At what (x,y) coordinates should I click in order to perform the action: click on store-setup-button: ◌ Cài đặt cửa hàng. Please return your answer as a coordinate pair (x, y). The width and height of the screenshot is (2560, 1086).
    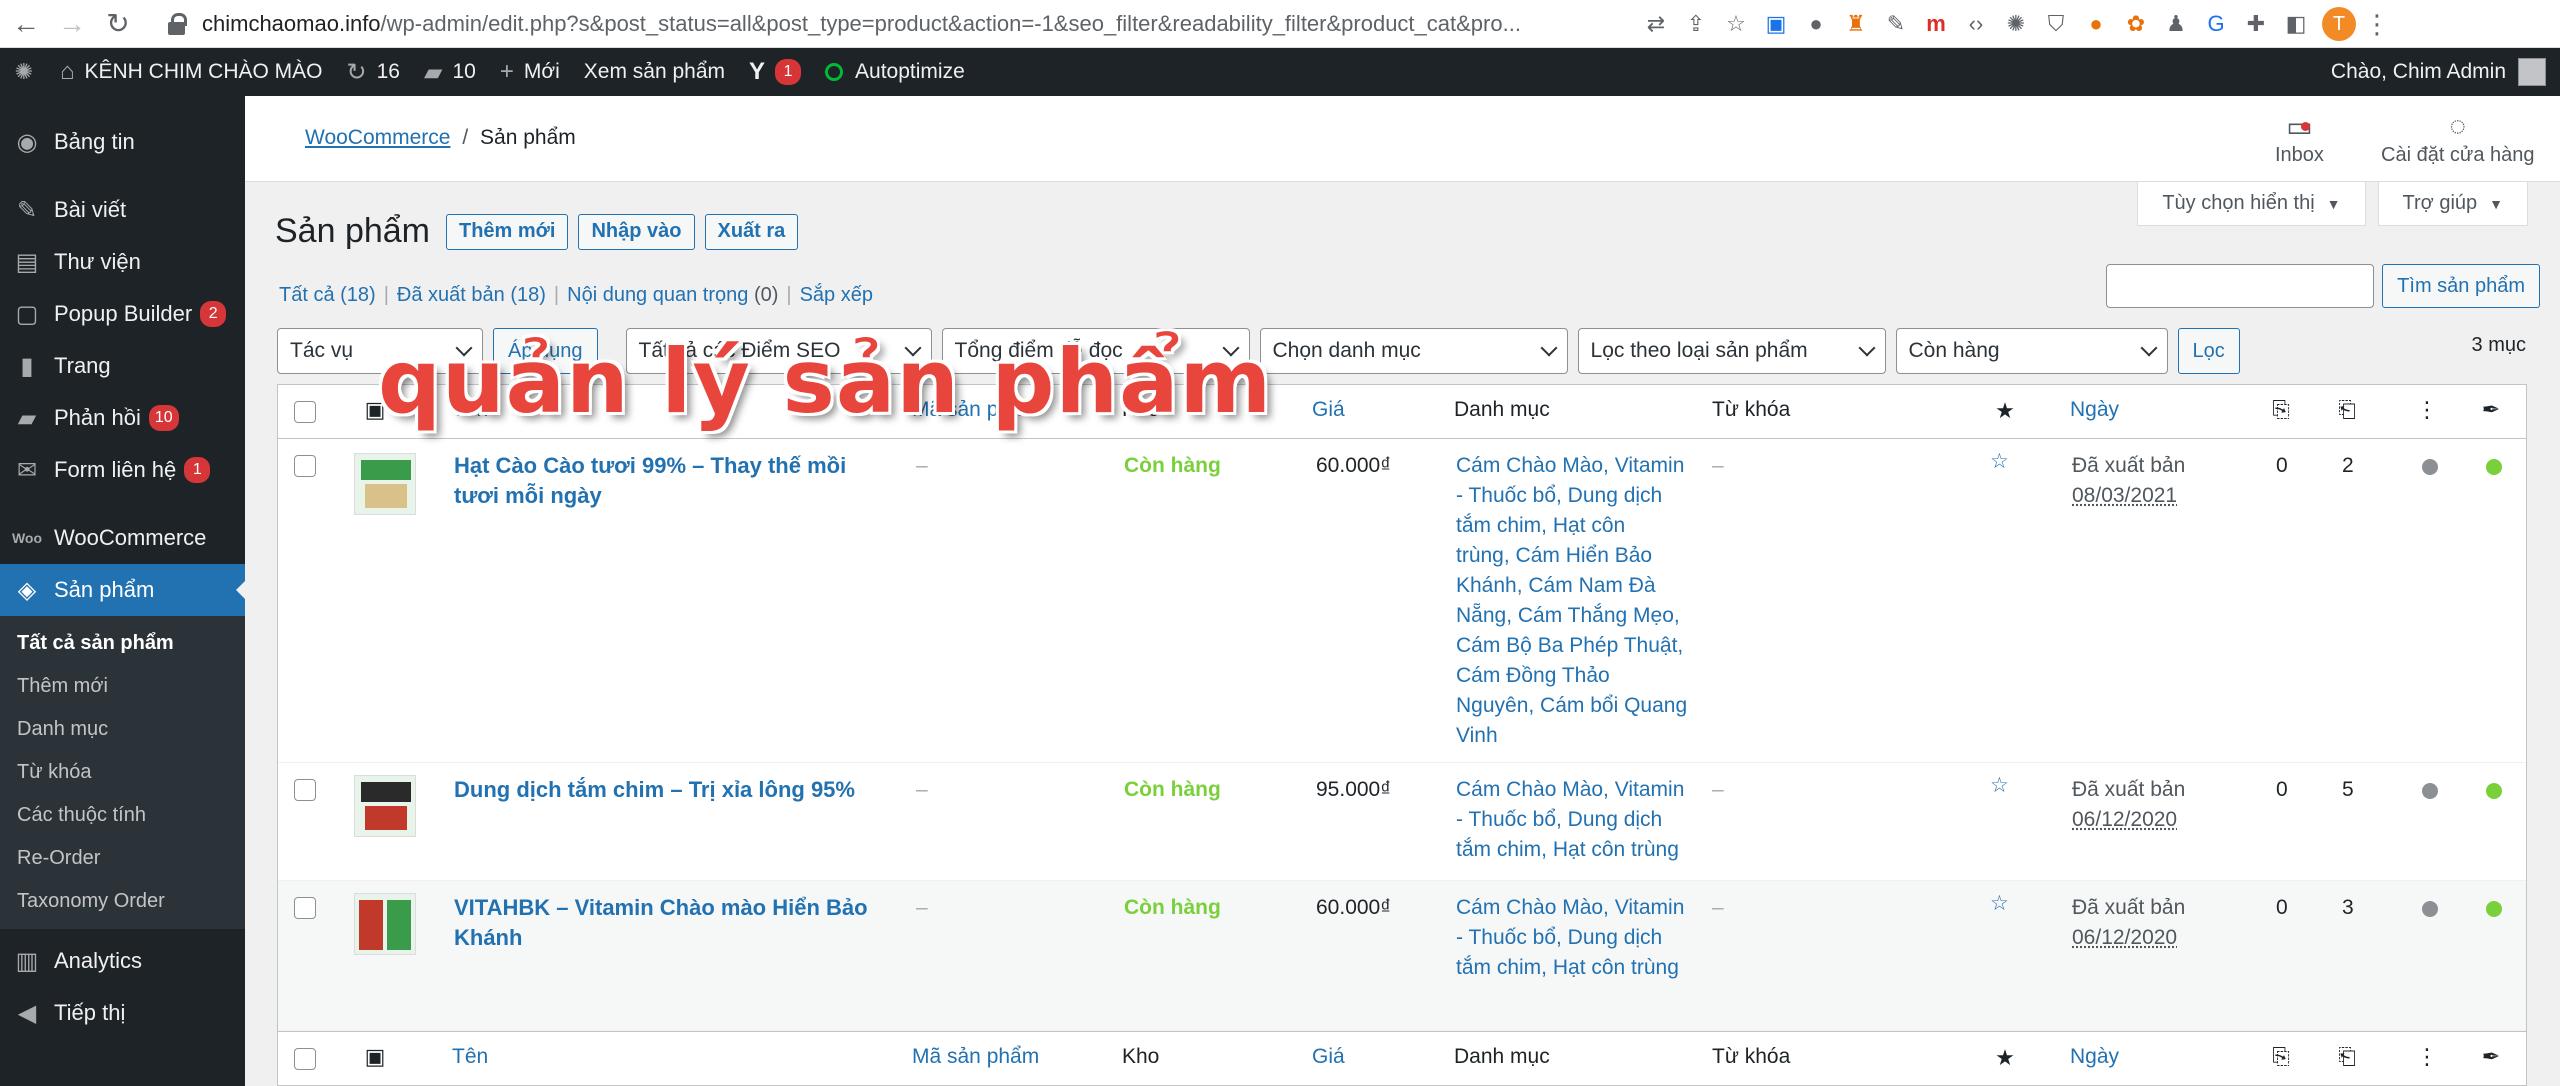
    Looking at the image, I should click on (2458, 138).